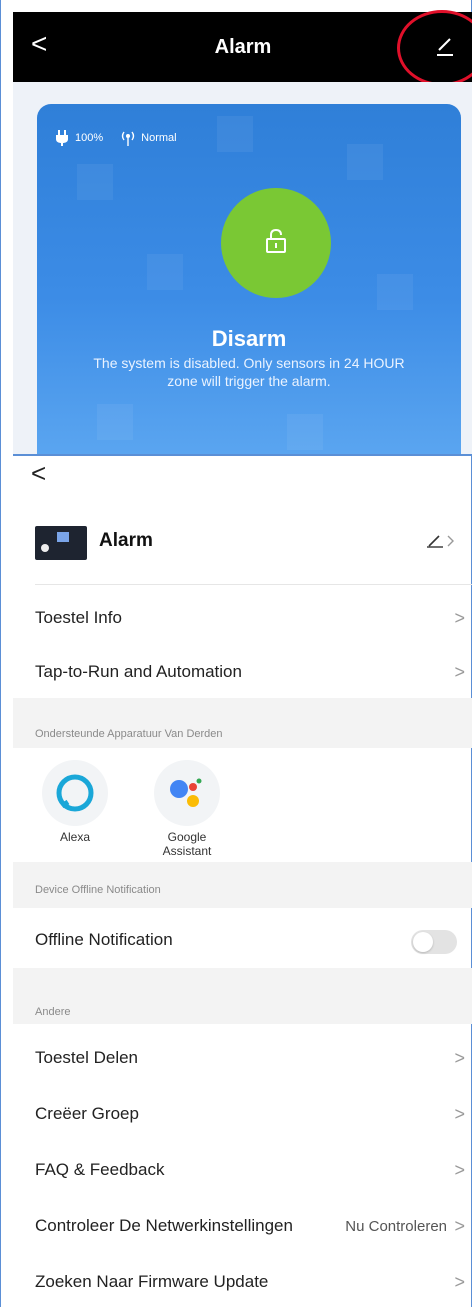 This screenshot has width=472, height=1308. Describe the element at coordinates (98, 890) in the screenshot. I see `offline-header: Device Offline Notification` at that location.